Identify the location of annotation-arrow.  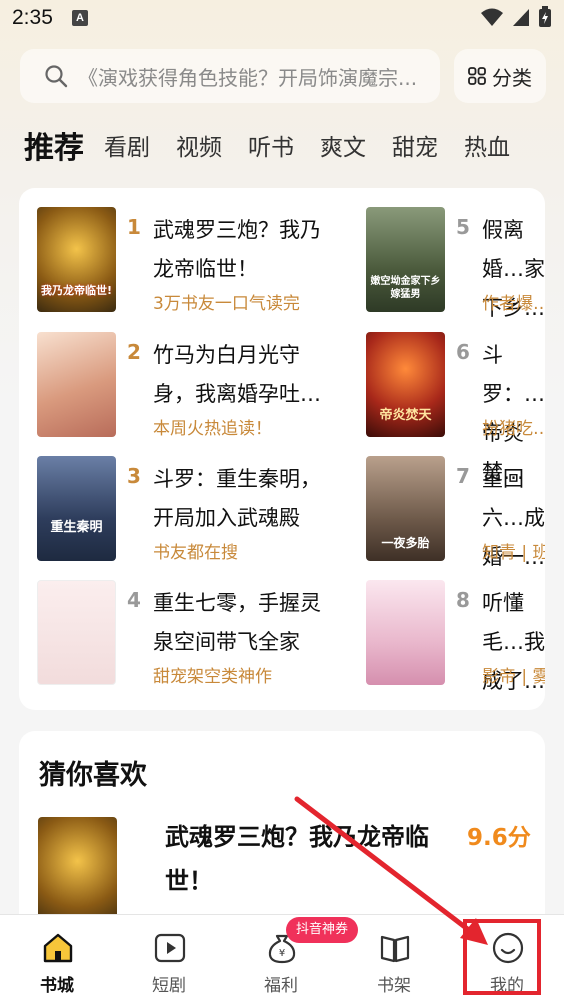
(391, 870).